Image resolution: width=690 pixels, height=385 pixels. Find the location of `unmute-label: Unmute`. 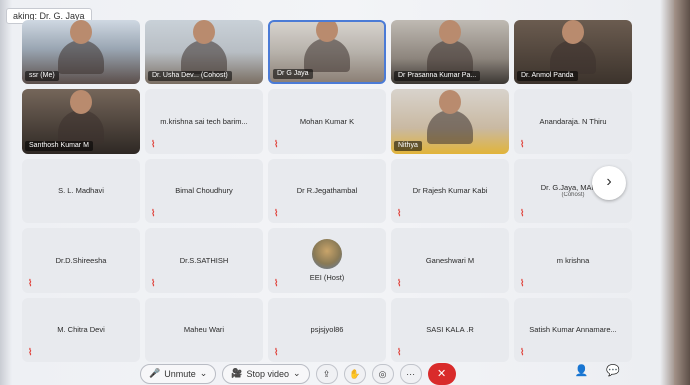

unmute-label: Unmute is located at coordinates (180, 373).